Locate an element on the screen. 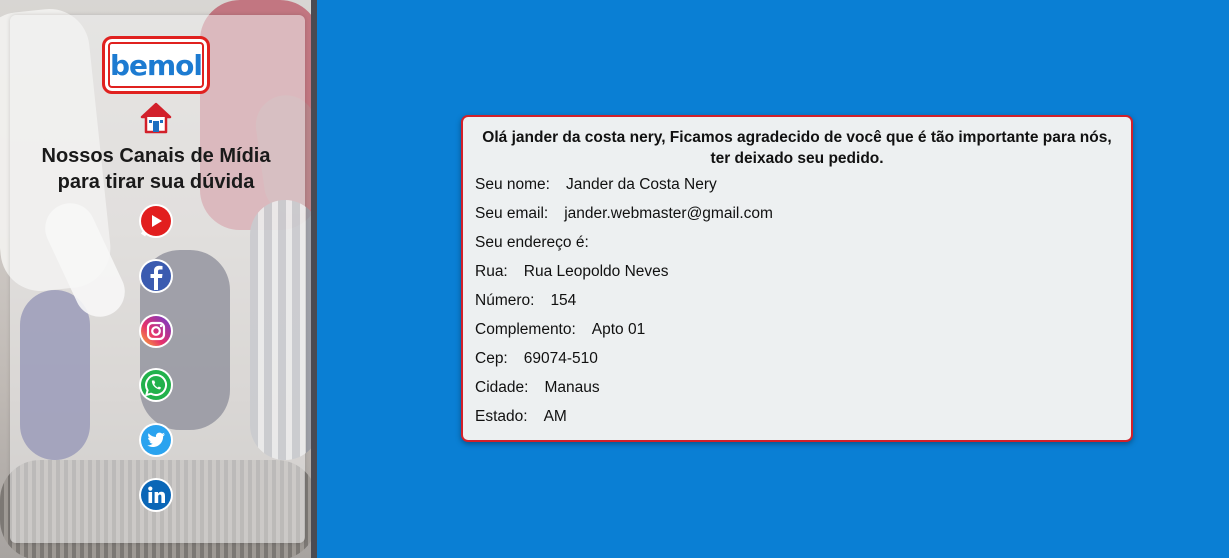 This screenshot has width=1229, height=558. whatsapp-icon is located at coordinates (156, 385).